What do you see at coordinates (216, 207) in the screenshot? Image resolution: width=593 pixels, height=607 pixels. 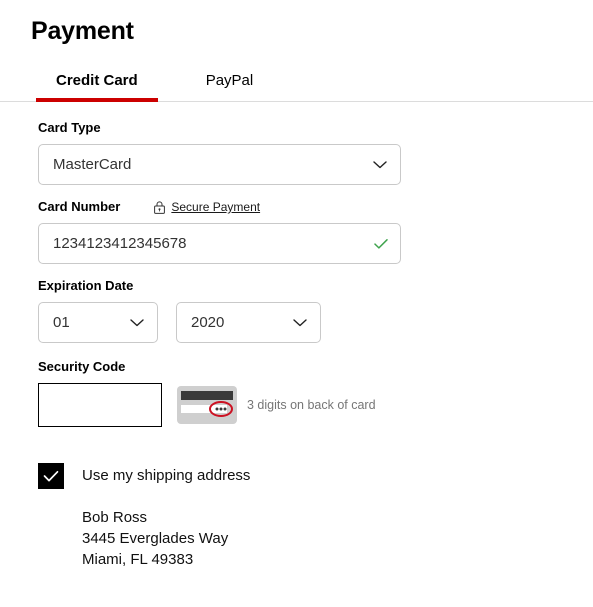 I see `secure-payment-text: Secure Payment` at bounding box center [216, 207].